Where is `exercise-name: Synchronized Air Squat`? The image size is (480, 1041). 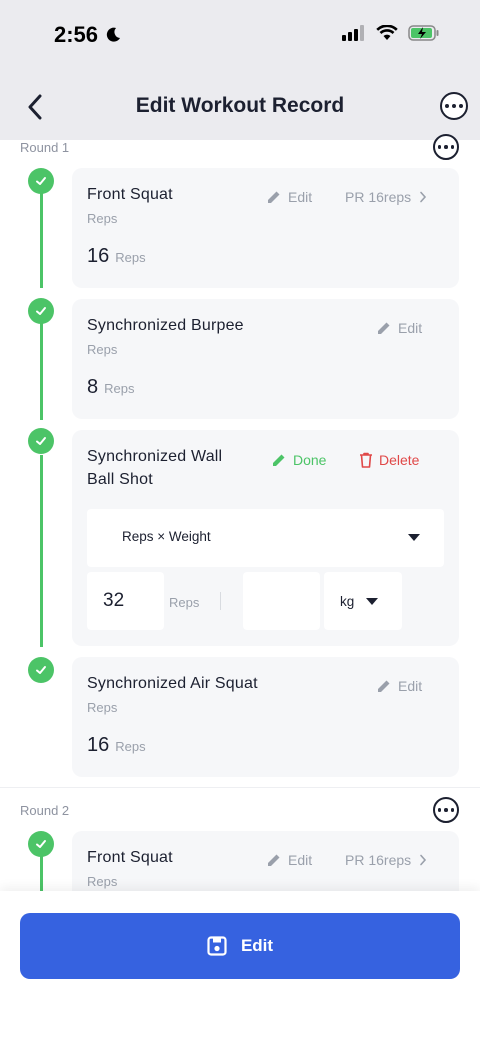 exercise-name: Synchronized Air Squat is located at coordinates (172, 683).